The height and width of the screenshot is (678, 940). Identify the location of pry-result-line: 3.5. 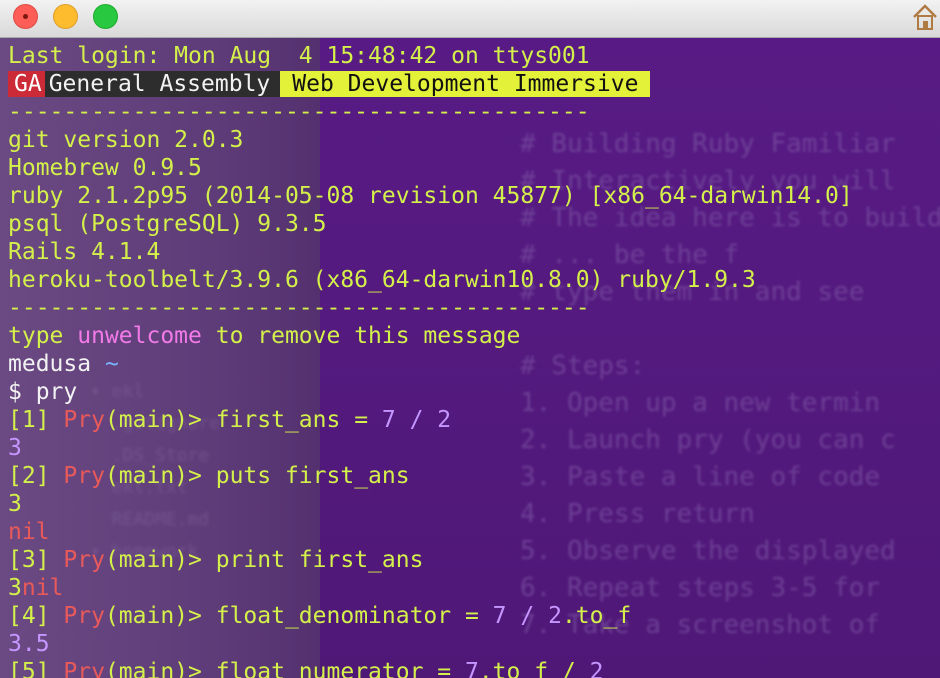
(29, 644).